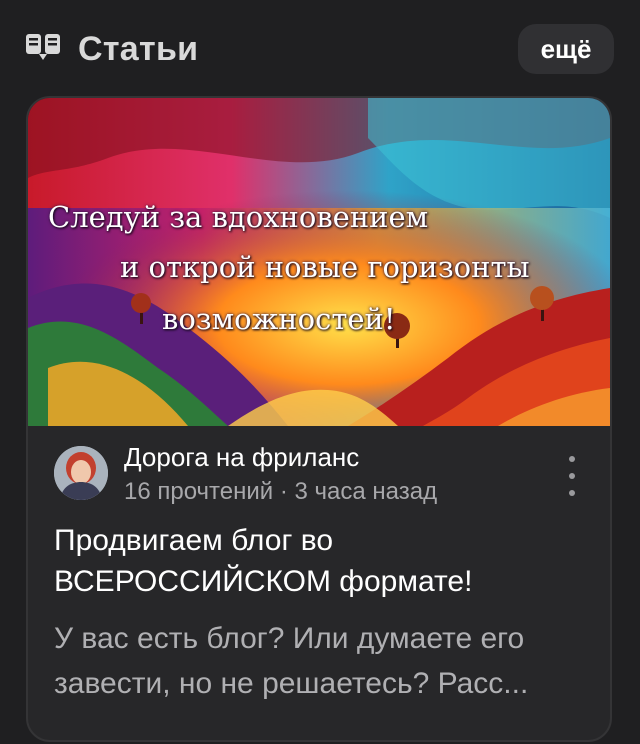 The height and width of the screenshot is (744, 640). What do you see at coordinates (138, 49) in the screenshot?
I see `section-title: Статьи` at bounding box center [138, 49].